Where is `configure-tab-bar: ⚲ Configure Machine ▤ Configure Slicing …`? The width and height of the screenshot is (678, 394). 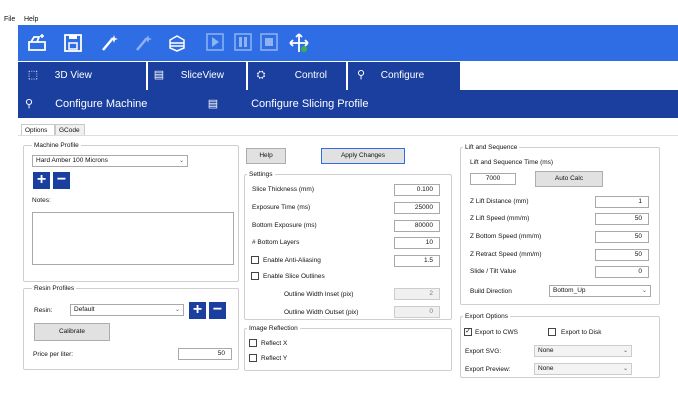
configure-tab-bar: ⚲ Configure Machine ▤ Configure Slicing … is located at coordinates (348, 104).